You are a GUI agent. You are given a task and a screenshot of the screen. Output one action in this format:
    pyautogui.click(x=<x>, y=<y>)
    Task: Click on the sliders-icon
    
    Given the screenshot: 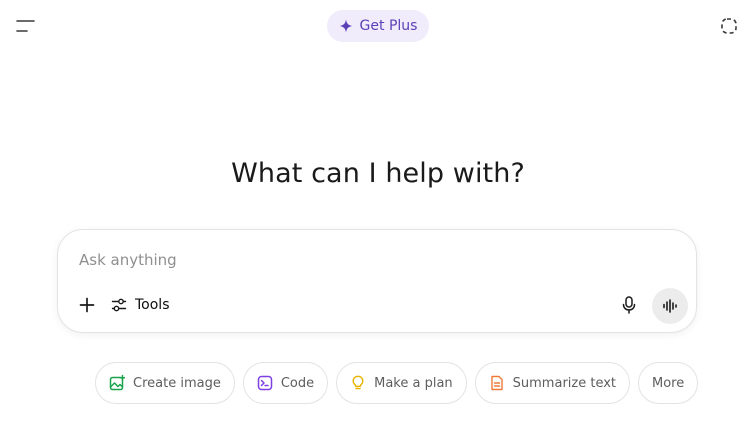 What is the action you would take?
    pyautogui.click(x=119, y=305)
    